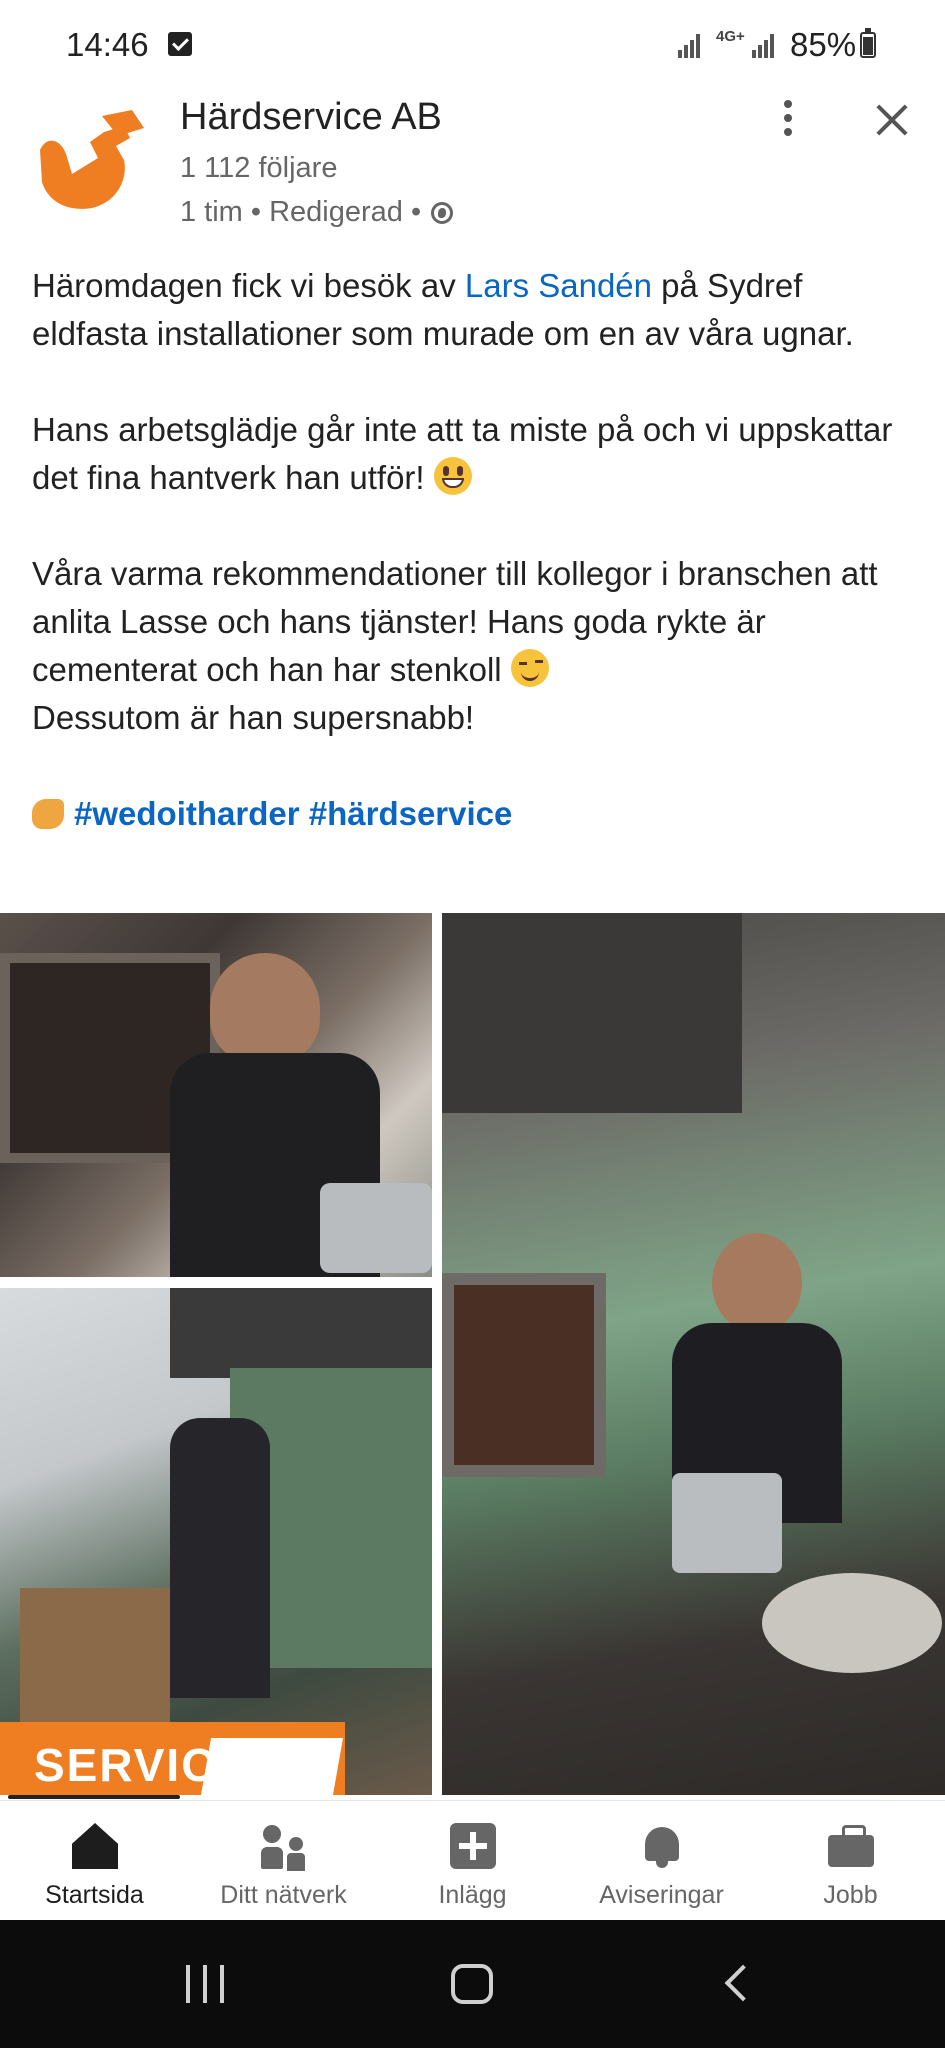  I want to click on hashtag-wedoitharder: #wedoitharder, so click(187, 813).